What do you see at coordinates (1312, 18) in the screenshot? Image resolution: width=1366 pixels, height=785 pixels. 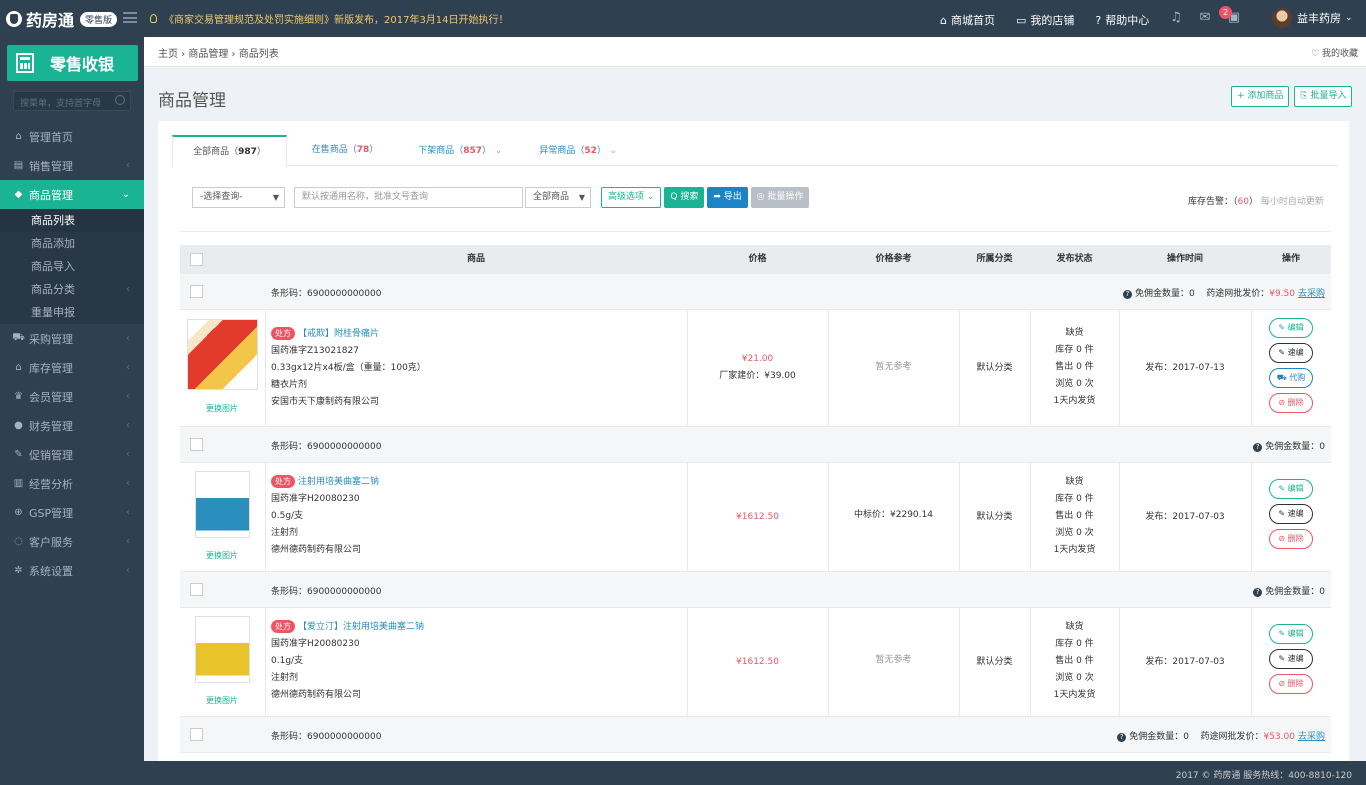 I see `user-menu: 益丰药房 ⌄` at bounding box center [1312, 18].